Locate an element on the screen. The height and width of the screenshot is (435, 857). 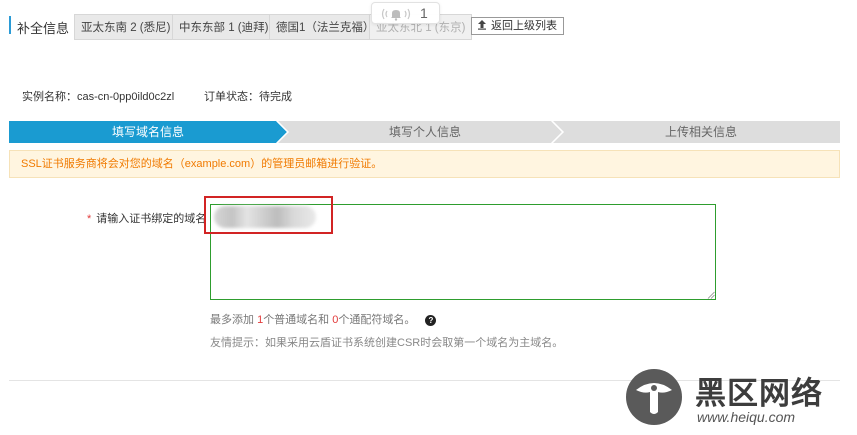
instance-name: 实例名称：cas-cn-0pp0ild0c2zl is located at coordinates (98, 97).